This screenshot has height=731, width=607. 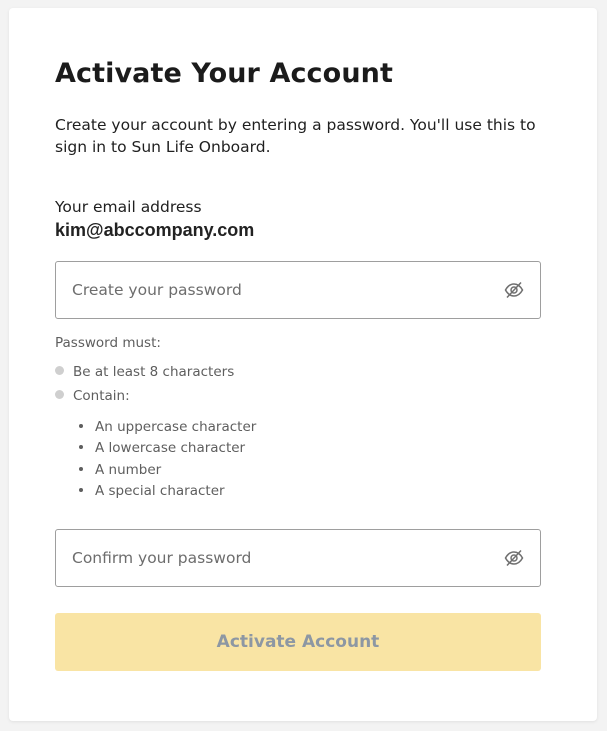 What do you see at coordinates (277, 290) in the screenshot?
I see `create-password-input` at bounding box center [277, 290].